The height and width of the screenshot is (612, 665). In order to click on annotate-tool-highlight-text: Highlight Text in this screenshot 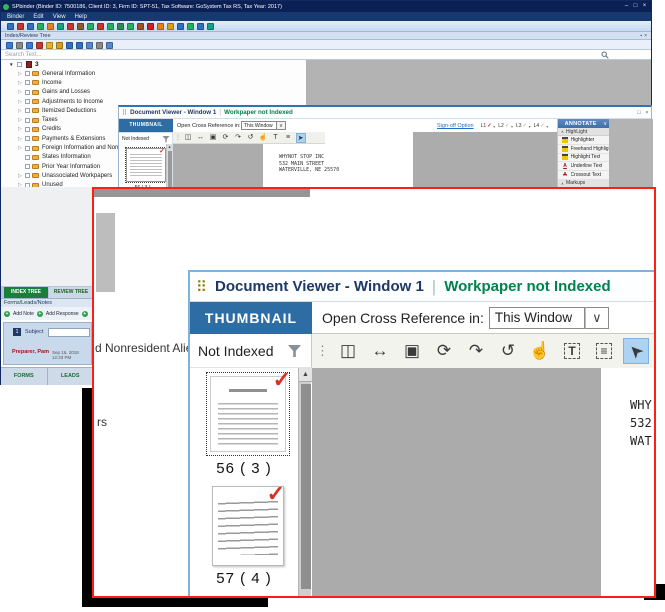, I will do `click(583, 158)`.